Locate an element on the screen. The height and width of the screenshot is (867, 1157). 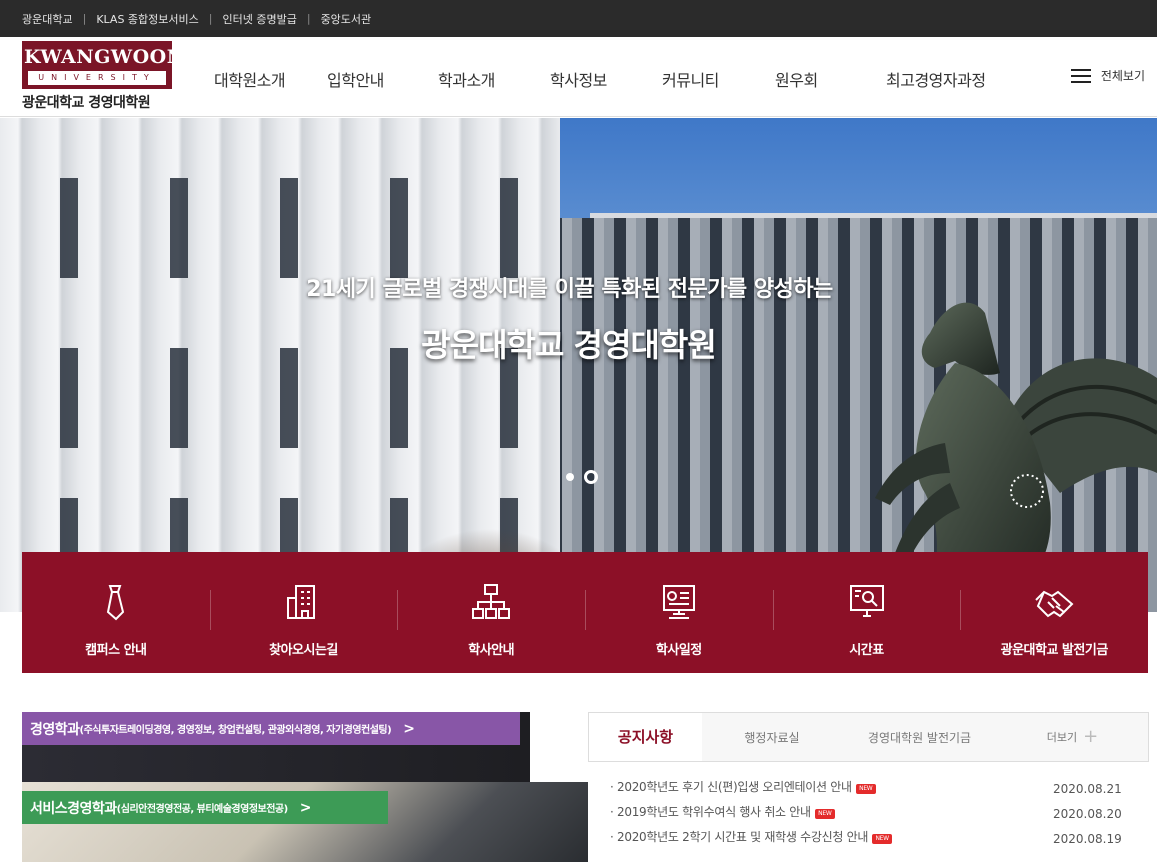
banner-title: 서비스경영학과 is located at coordinates (73, 808).